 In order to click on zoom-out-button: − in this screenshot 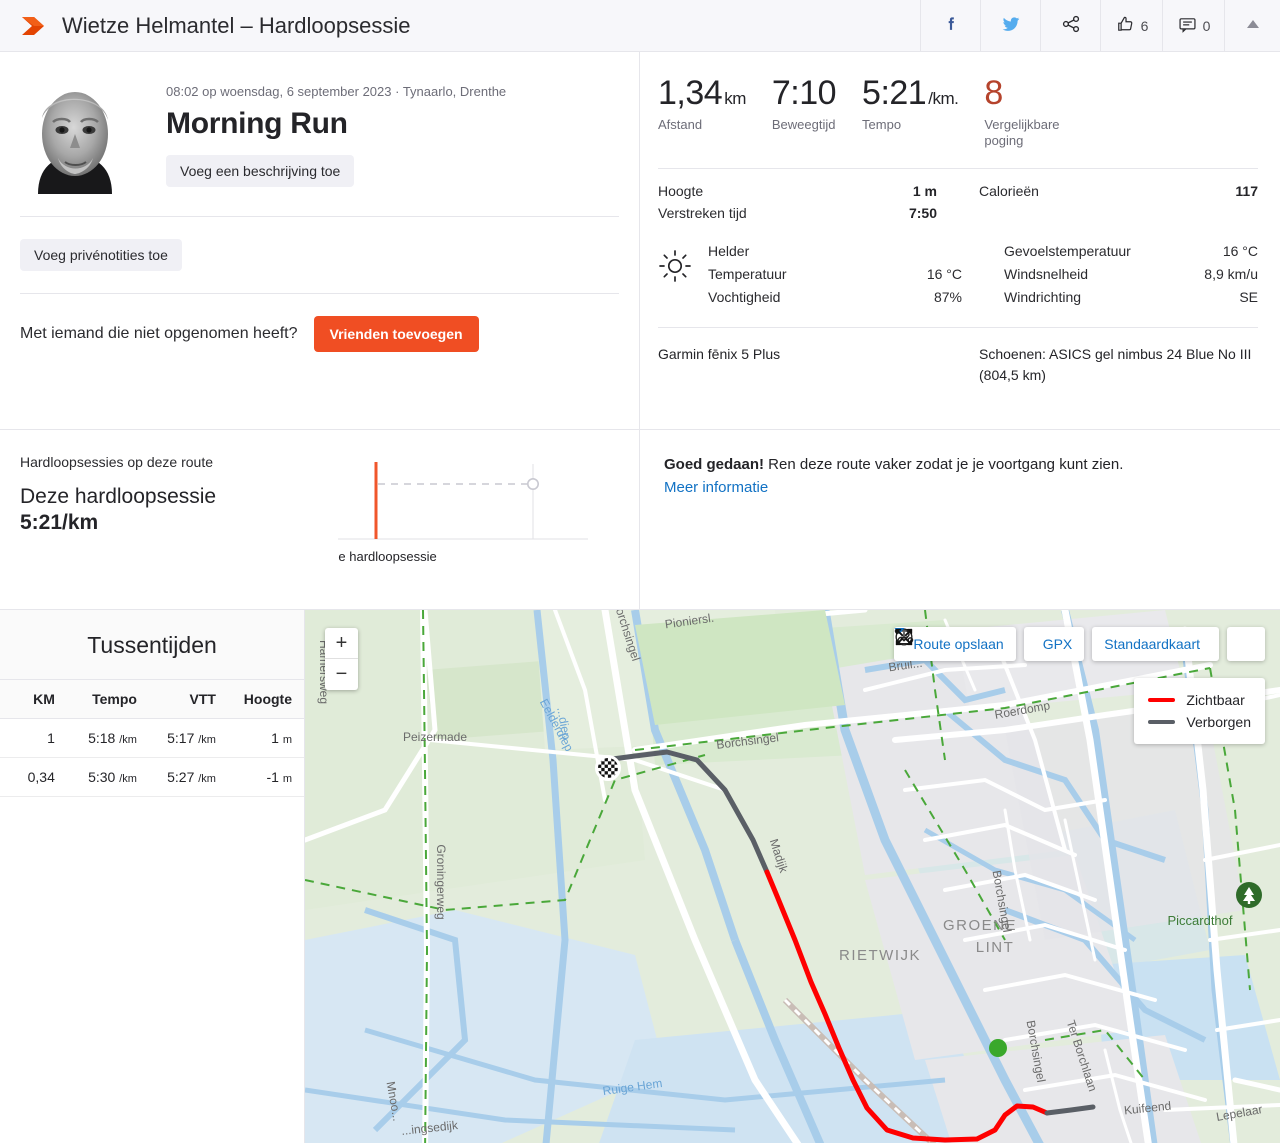, I will do `click(341, 674)`.